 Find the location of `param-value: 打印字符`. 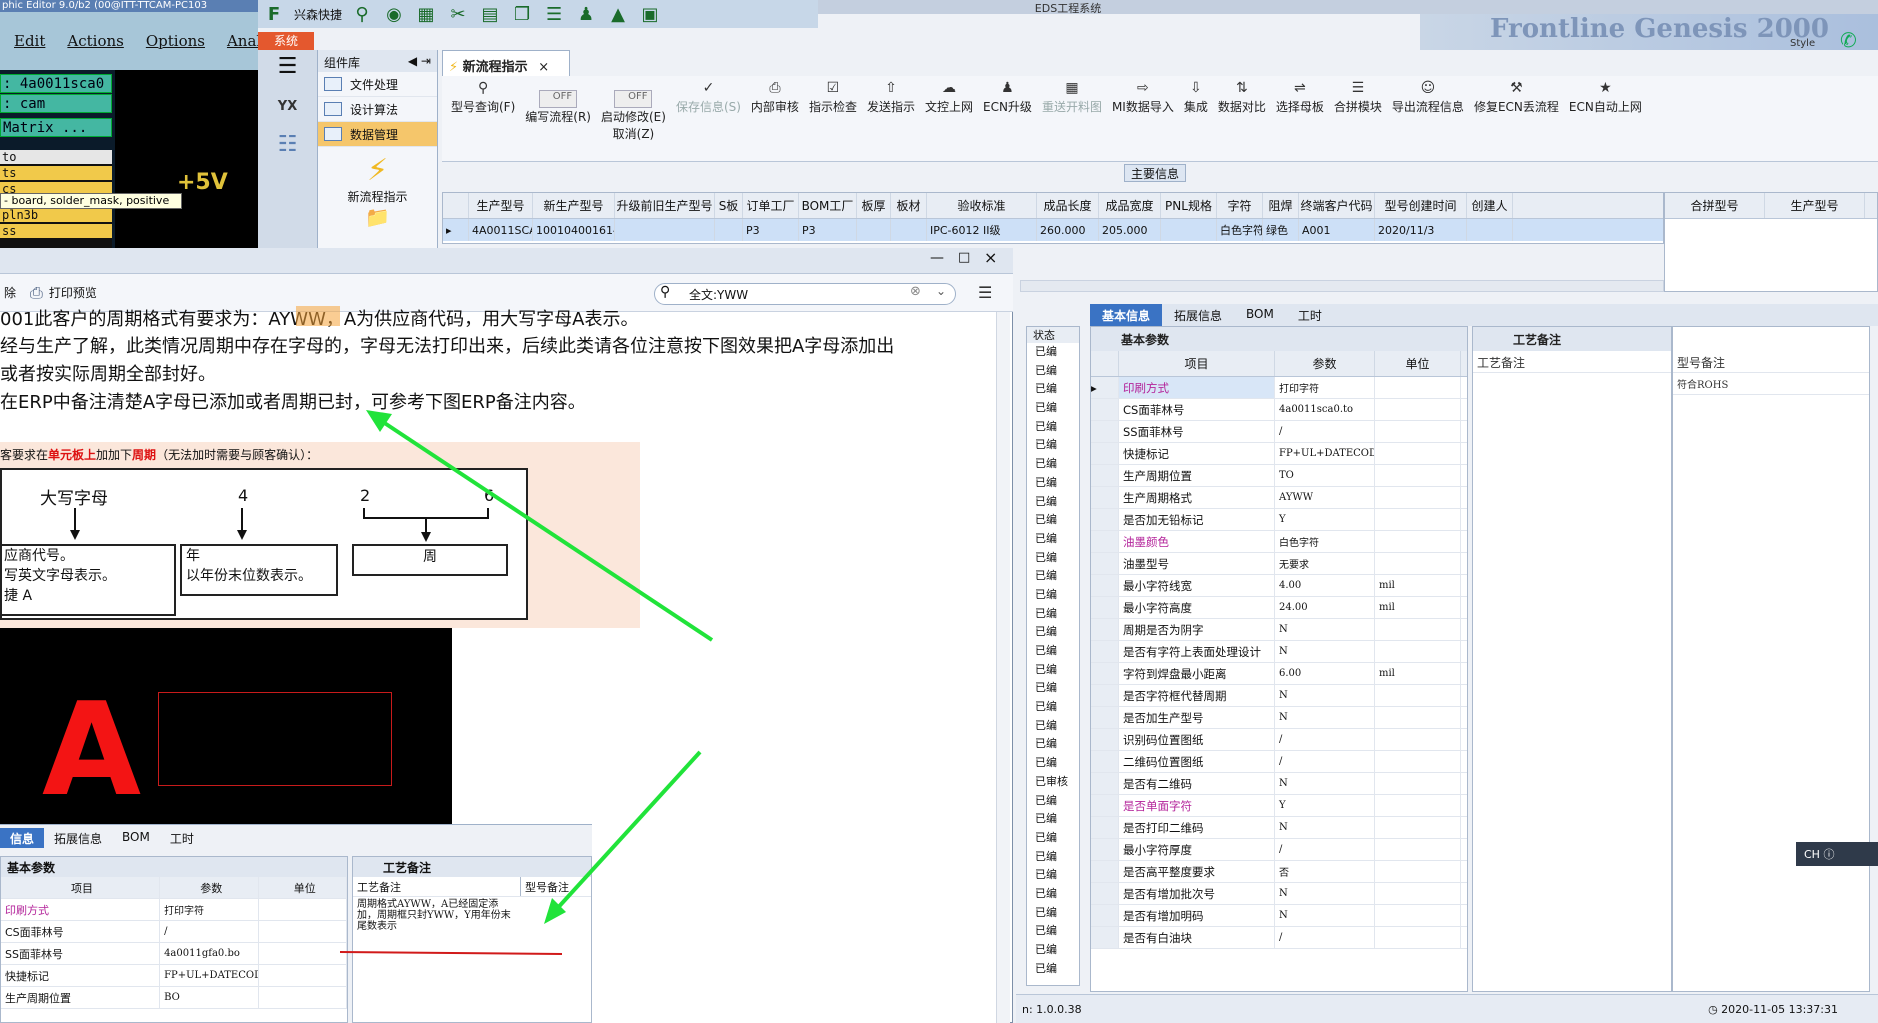

param-value: 打印字符 is located at coordinates (1325, 387).